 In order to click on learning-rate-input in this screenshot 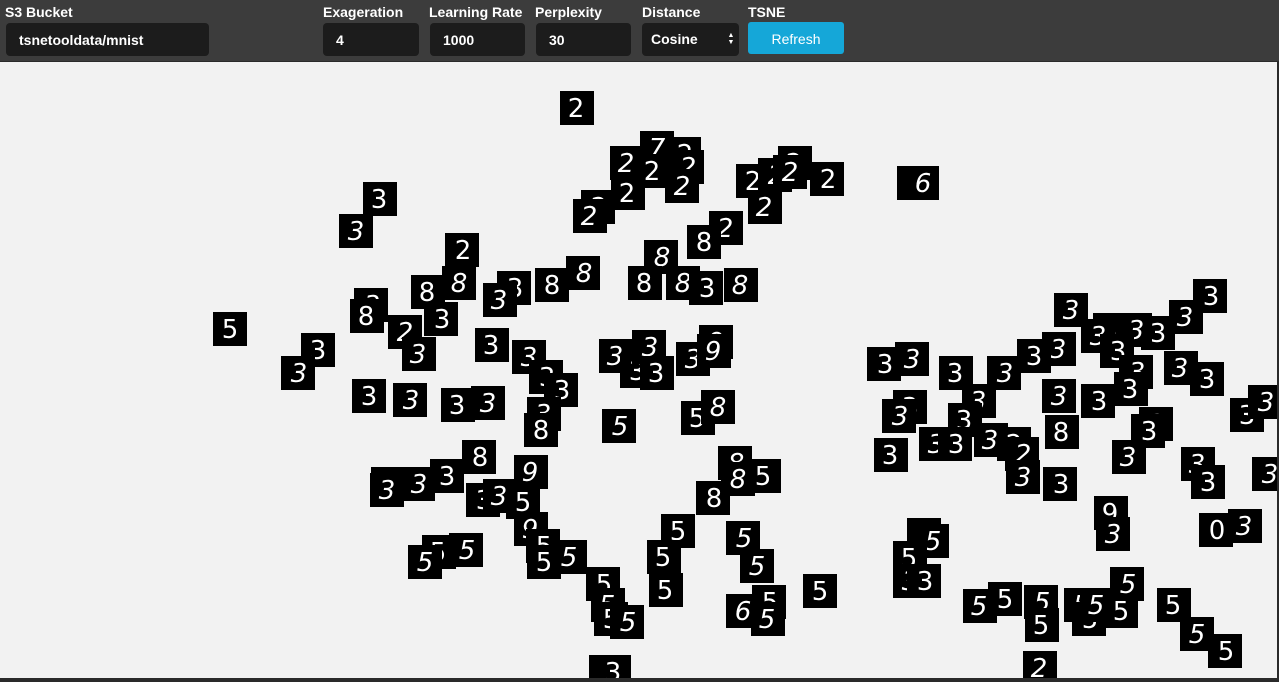, I will do `click(477, 39)`.